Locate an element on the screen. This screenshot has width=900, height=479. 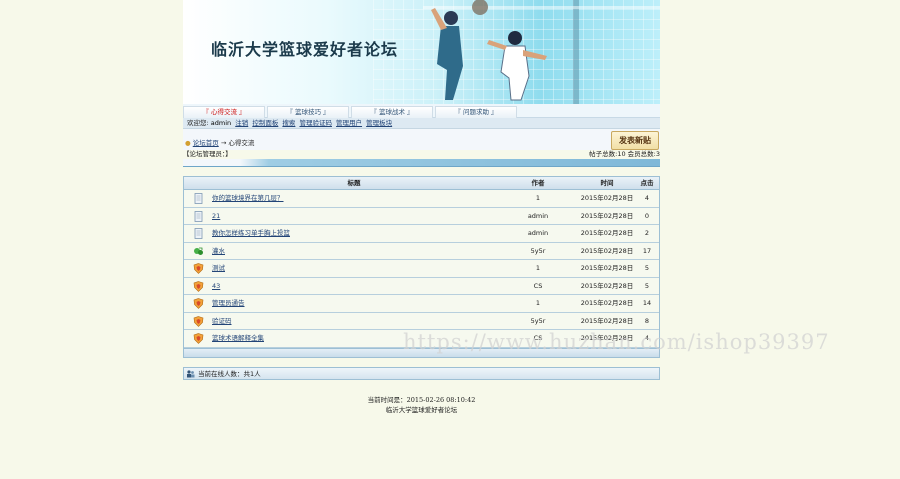
breadcrumb-home: 论坛首页 is located at coordinates (206, 143).